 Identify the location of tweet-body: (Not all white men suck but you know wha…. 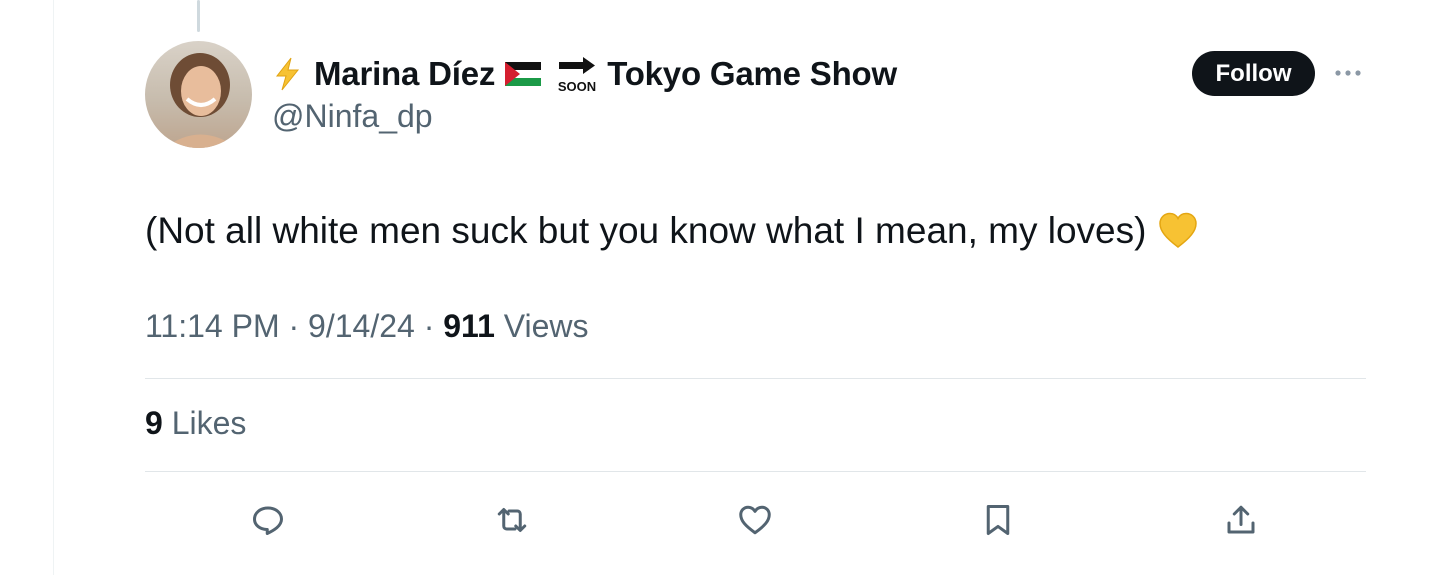
(646, 230).